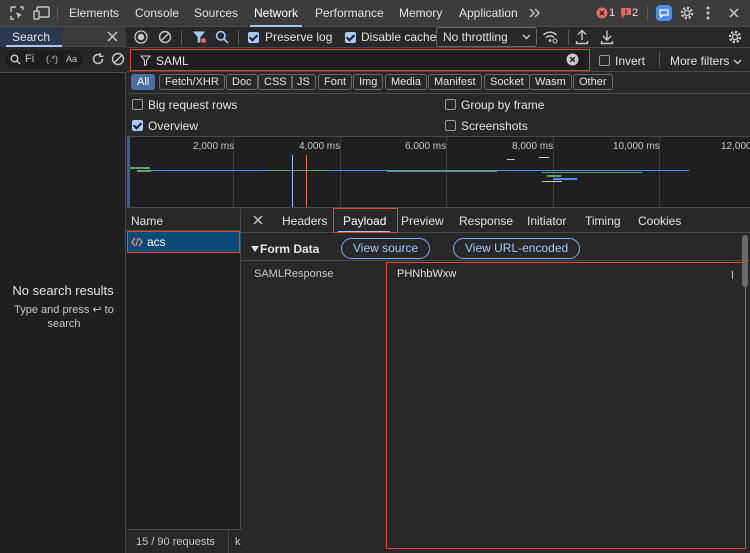  What do you see at coordinates (360, 60) in the screenshot?
I see `highlight-filter-input` at bounding box center [360, 60].